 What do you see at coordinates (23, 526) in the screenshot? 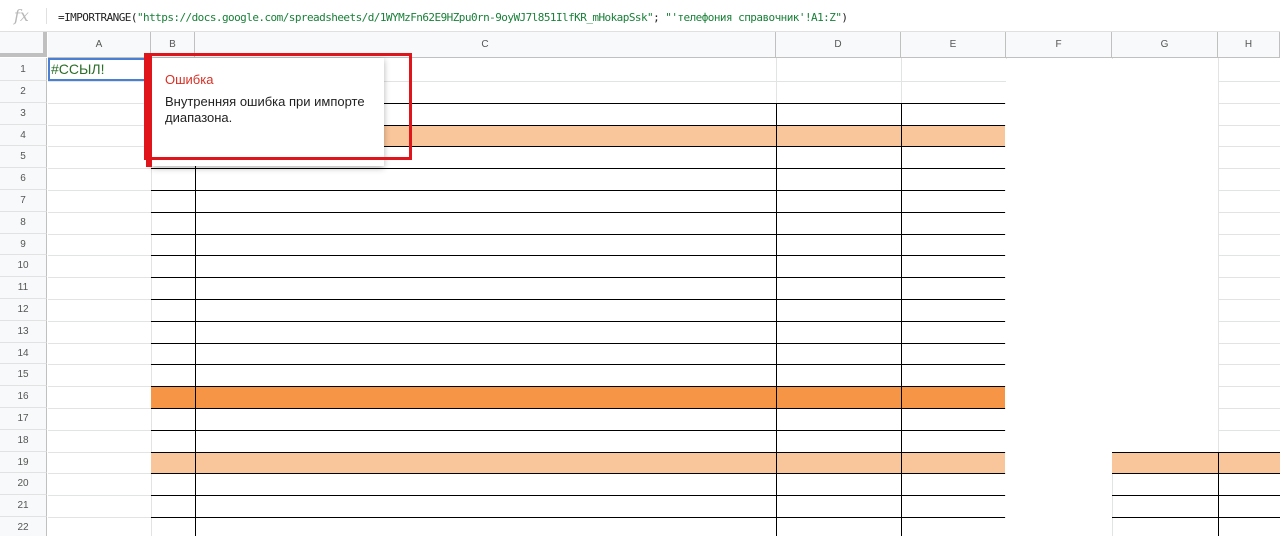
I see `row-header-22: 22` at bounding box center [23, 526].